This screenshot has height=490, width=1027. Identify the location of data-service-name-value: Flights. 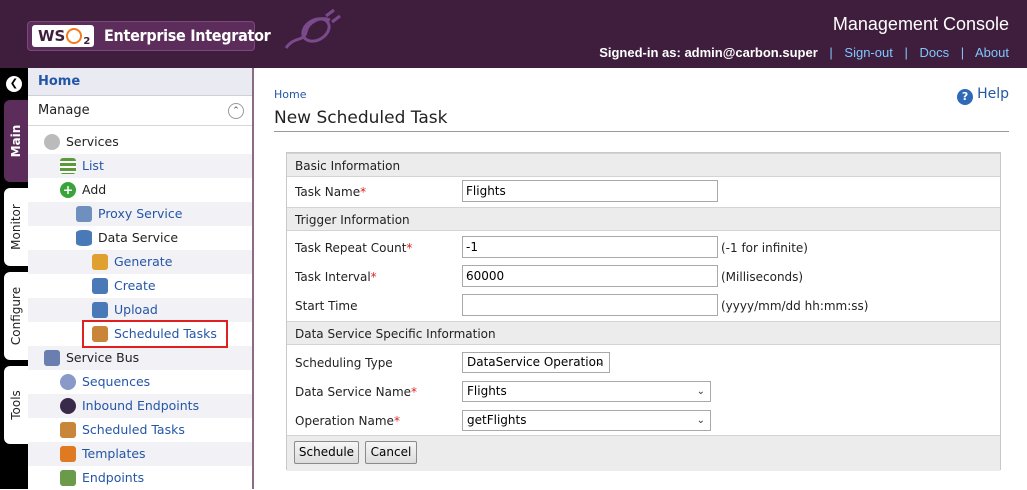
(487, 391).